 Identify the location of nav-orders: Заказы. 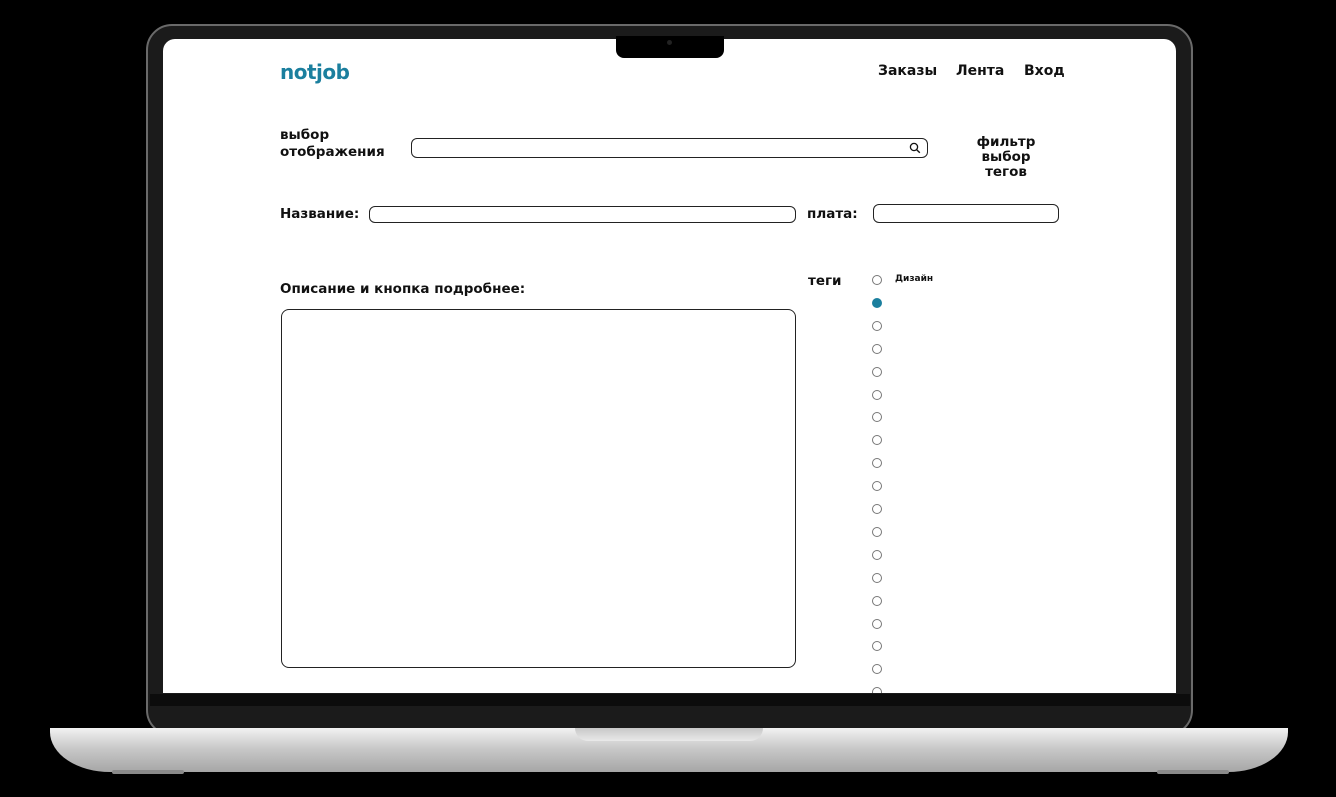
(907, 71).